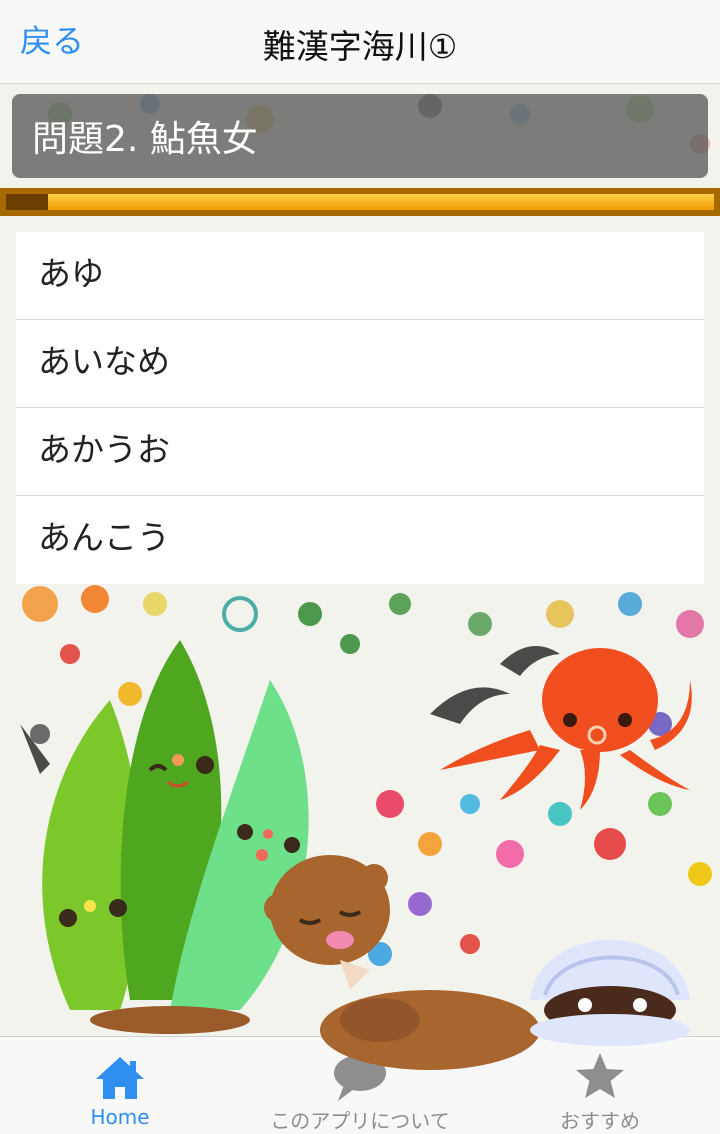  What do you see at coordinates (360, 46) in the screenshot?
I see `page-title: 難漢字海川①` at bounding box center [360, 46].